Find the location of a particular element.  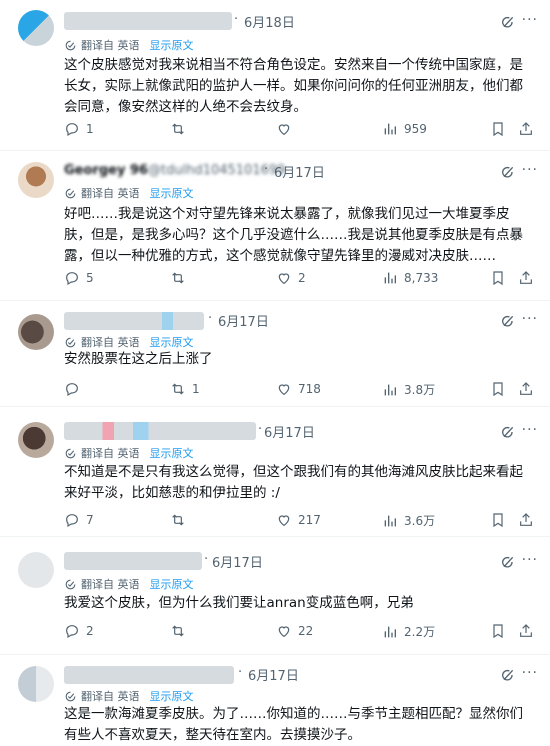

views-count: 3.8万 is located at coordinates (420, 390).